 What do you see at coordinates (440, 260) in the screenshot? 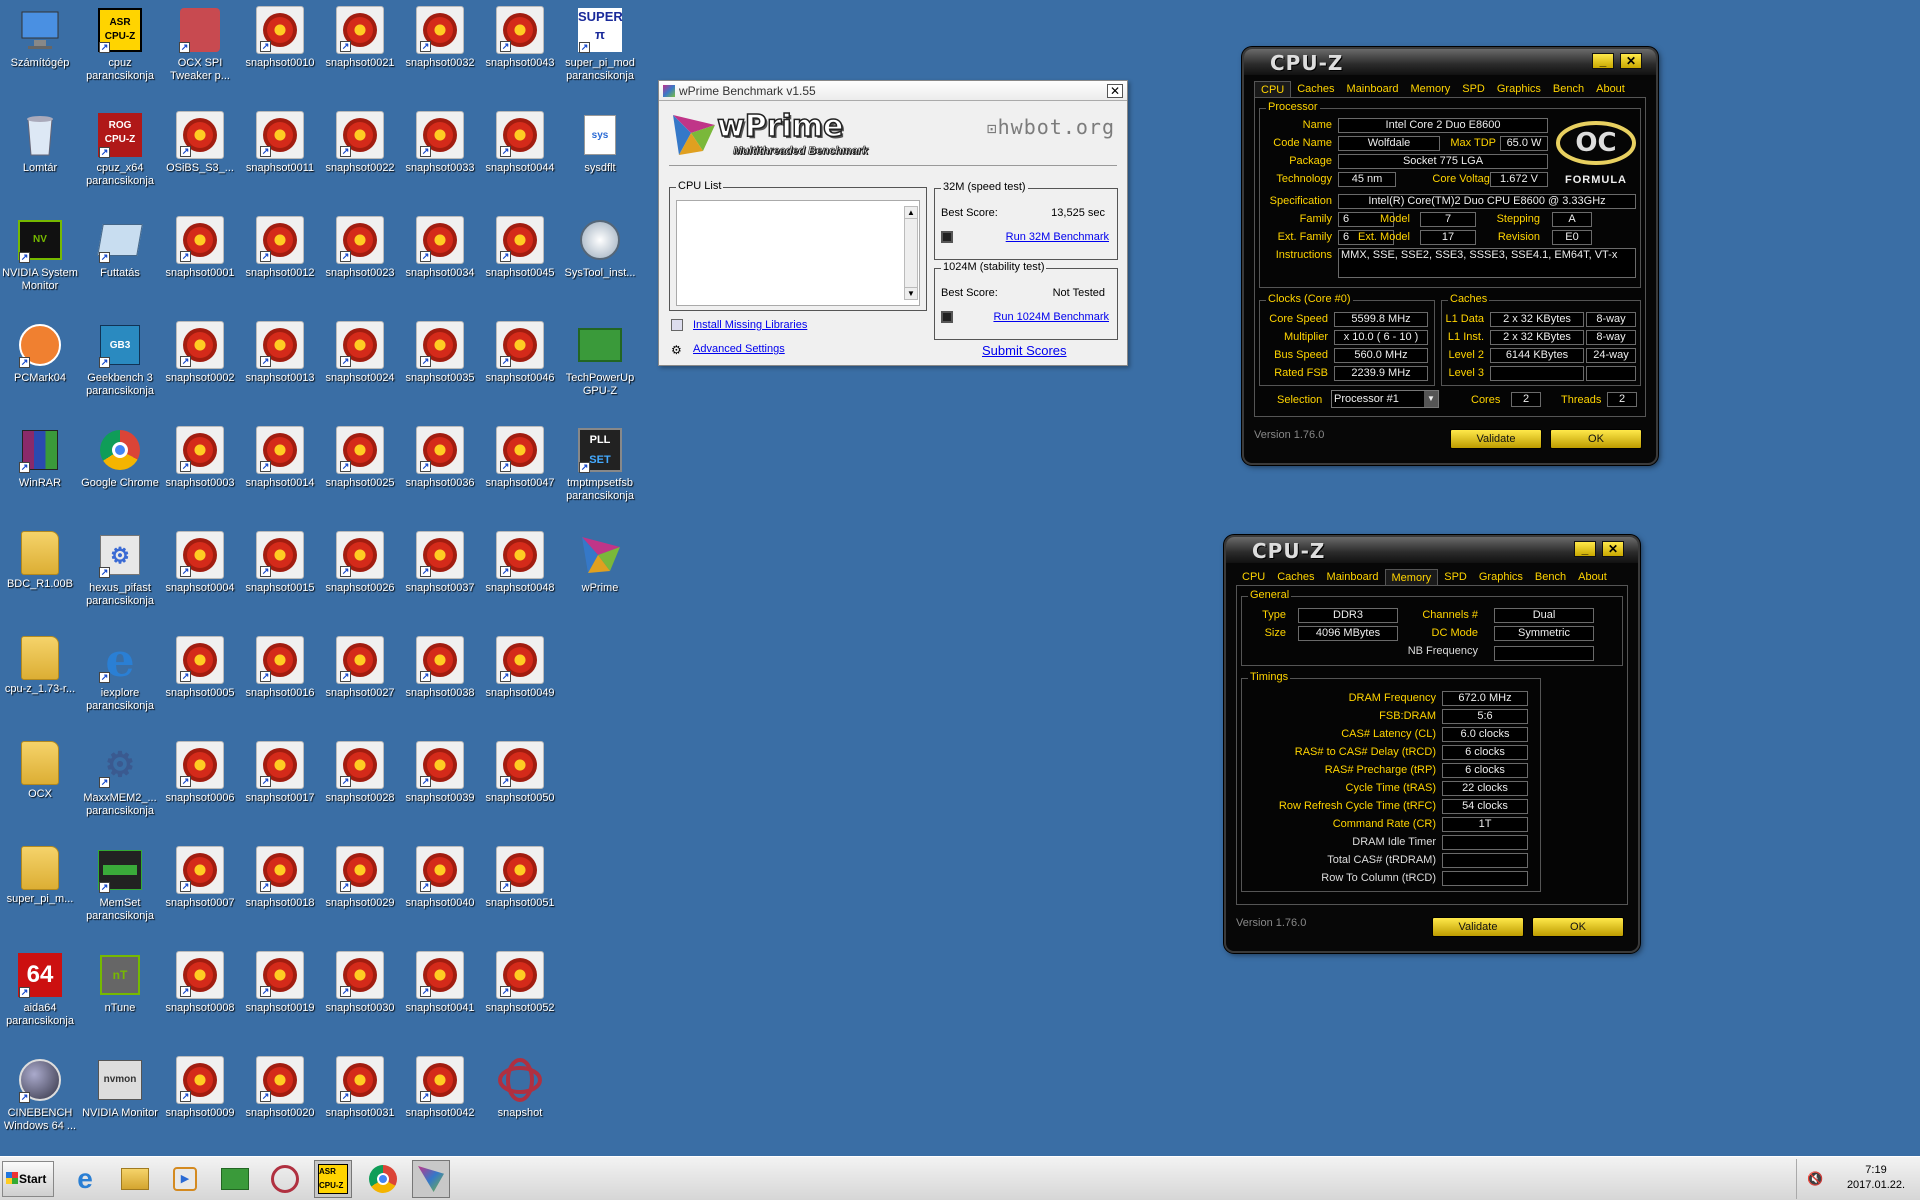
I see `desktop-icon-snaphsot0034: ↗ snaphsot0034` at bounding box center [440, 260].